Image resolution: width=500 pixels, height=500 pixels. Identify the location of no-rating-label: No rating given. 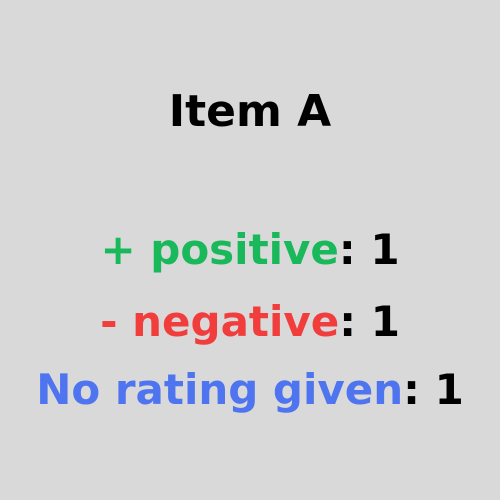
(220, 389).